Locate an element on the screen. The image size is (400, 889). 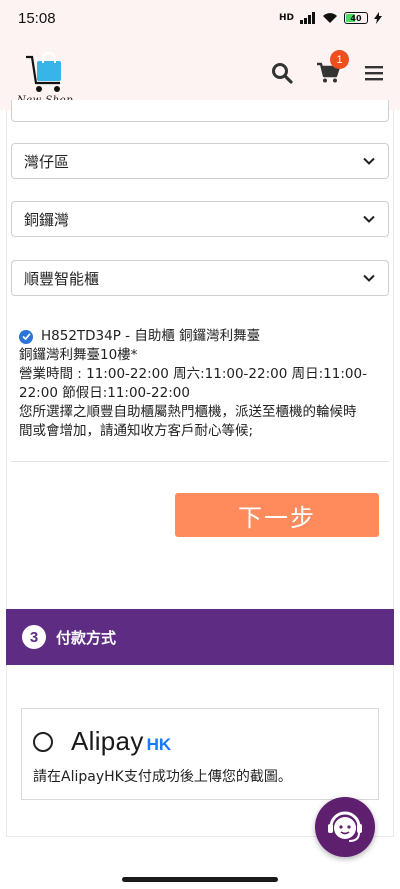
status-bar: 15:08 HD 40 is located at coordinates (200, 18).